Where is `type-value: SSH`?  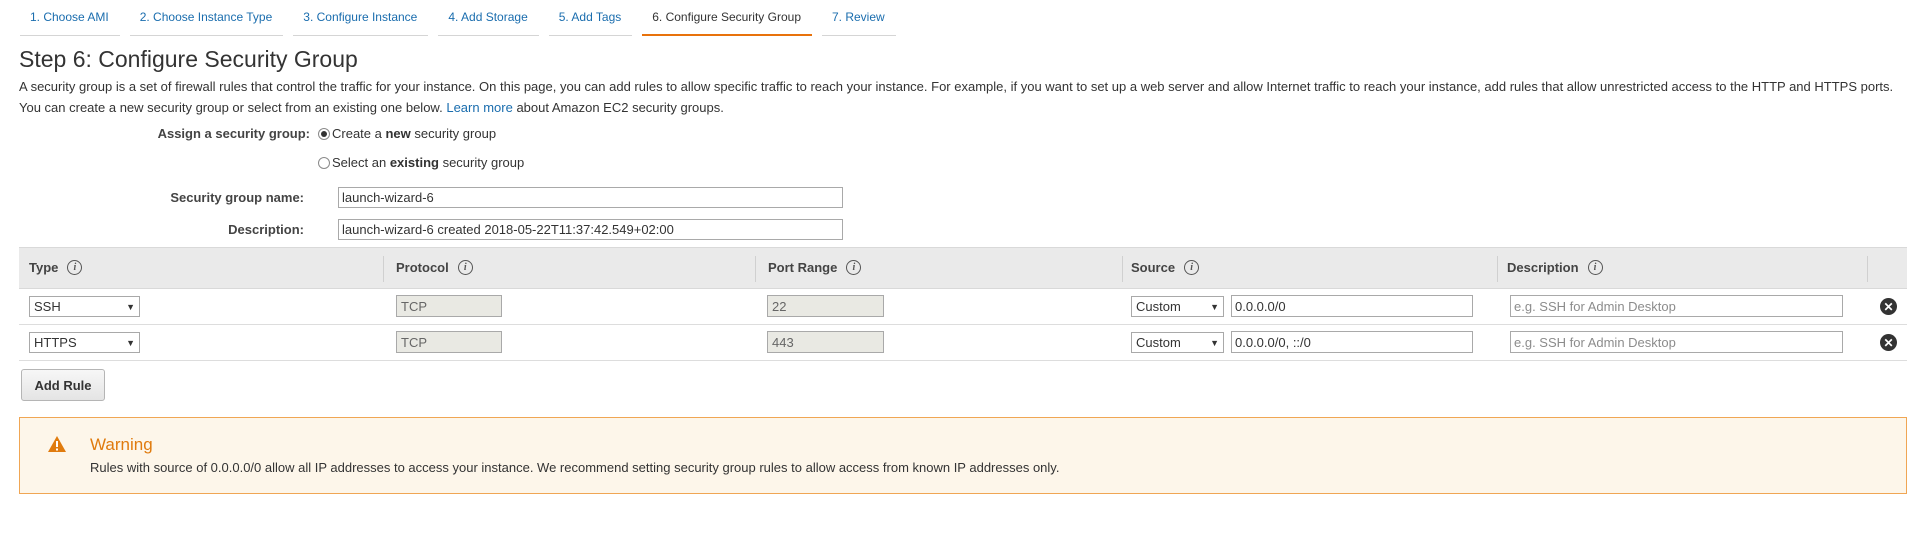 type-value: SSH is located at coordinates (47, 306).